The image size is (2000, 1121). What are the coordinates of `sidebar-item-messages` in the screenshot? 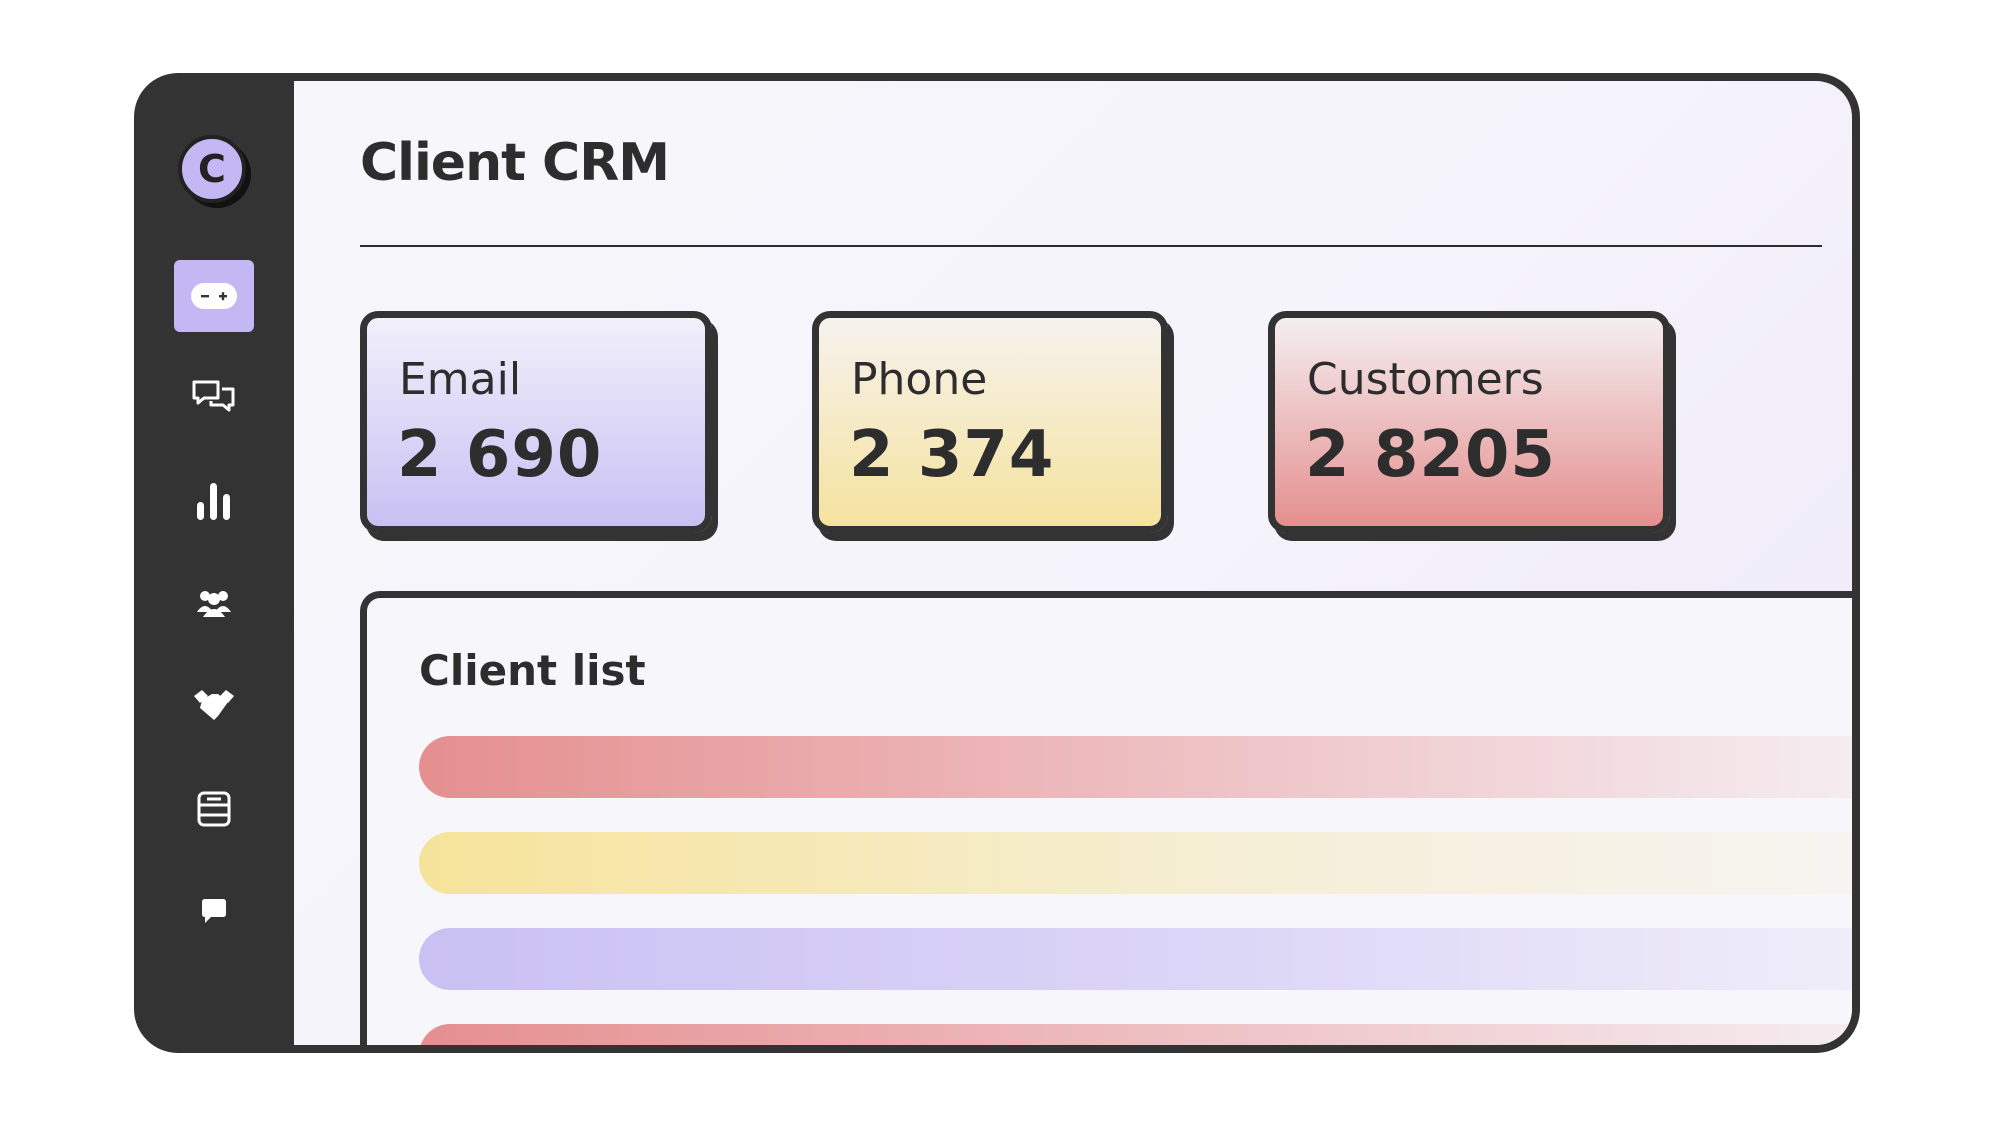 It's located at (214, 396).